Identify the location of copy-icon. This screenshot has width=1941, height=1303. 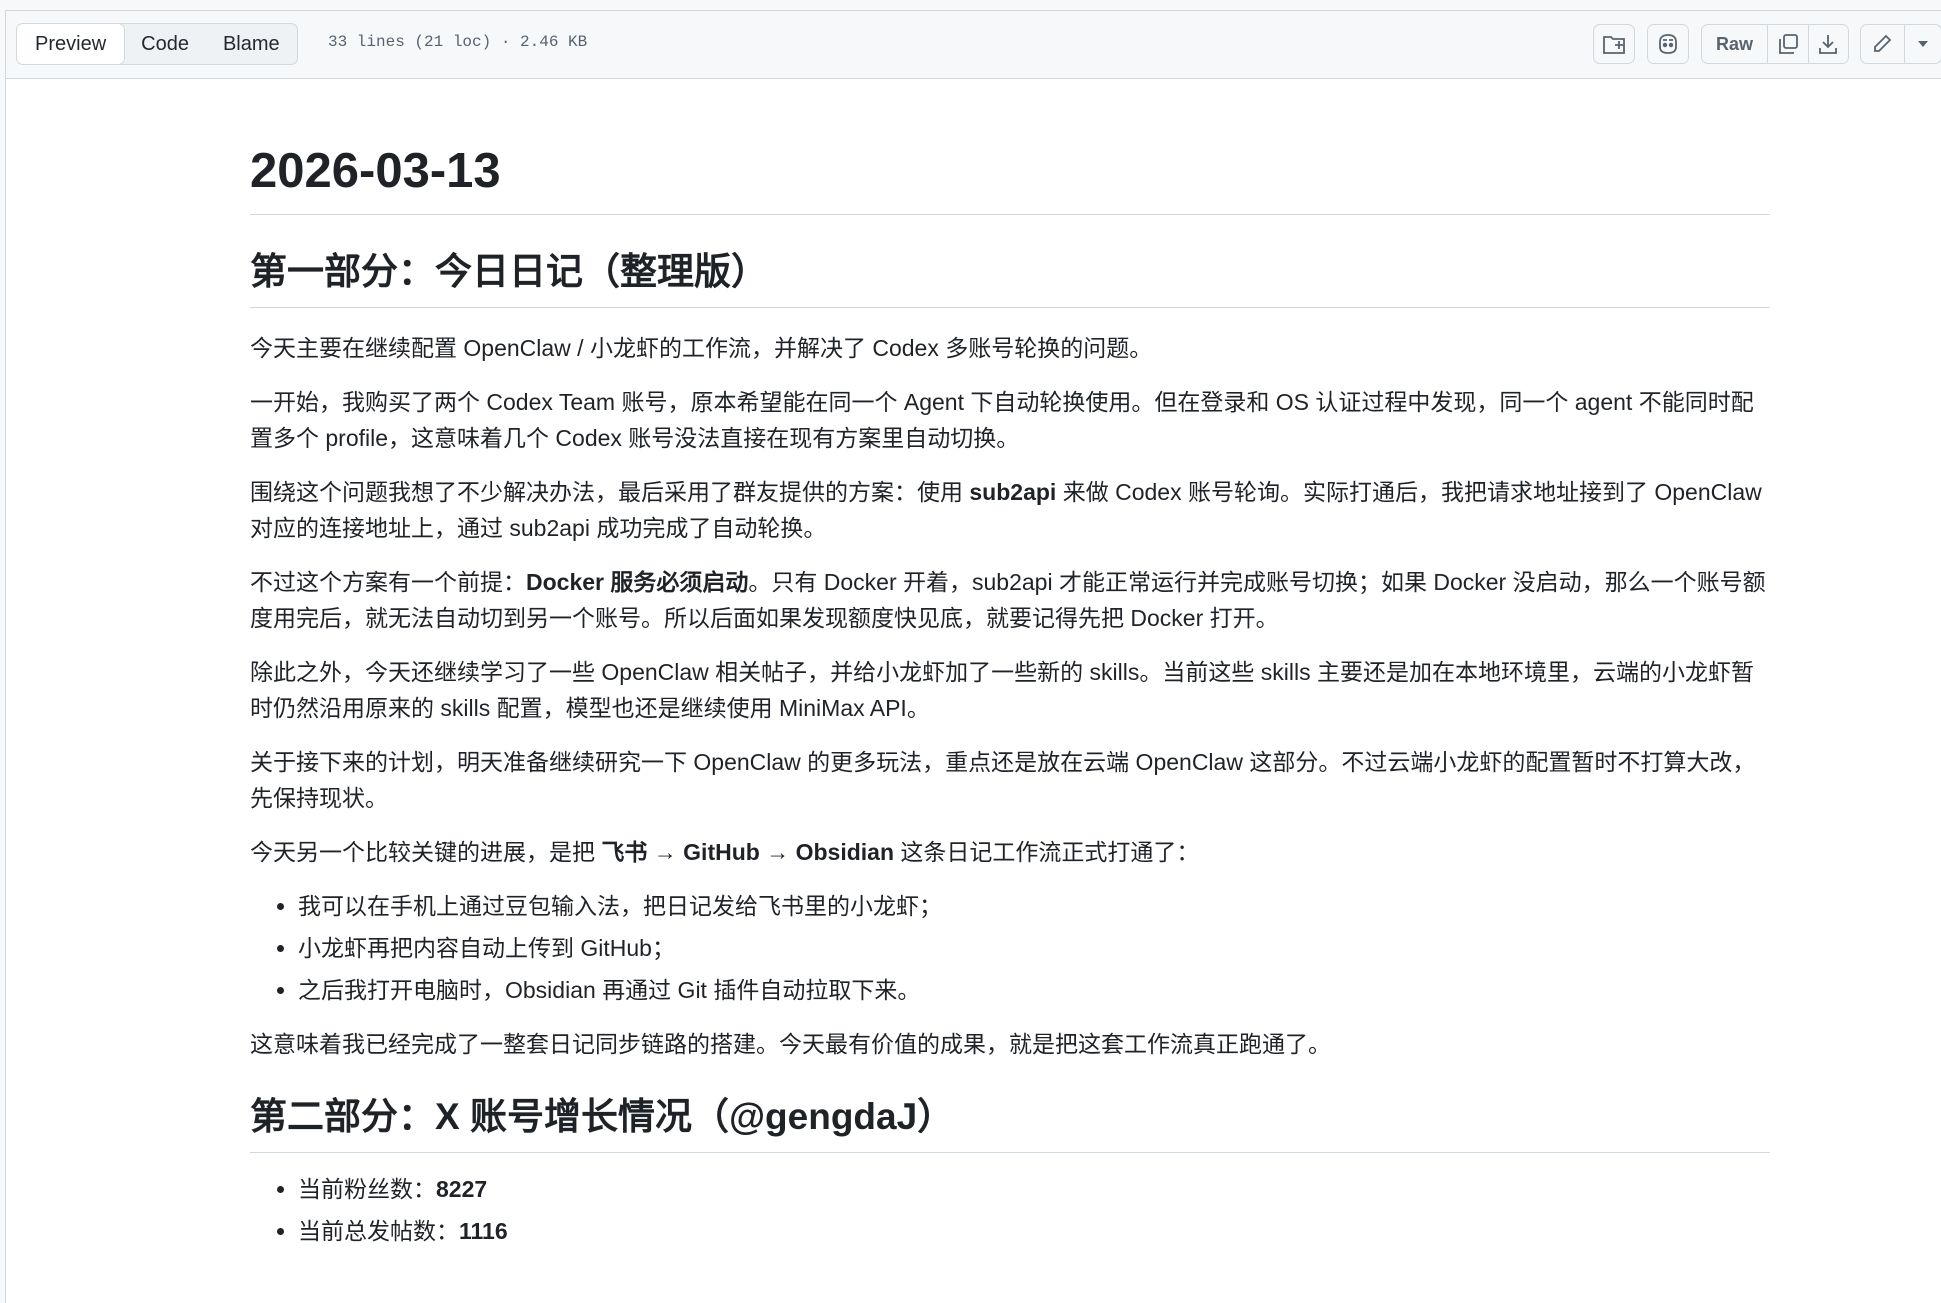
(1788, 44).